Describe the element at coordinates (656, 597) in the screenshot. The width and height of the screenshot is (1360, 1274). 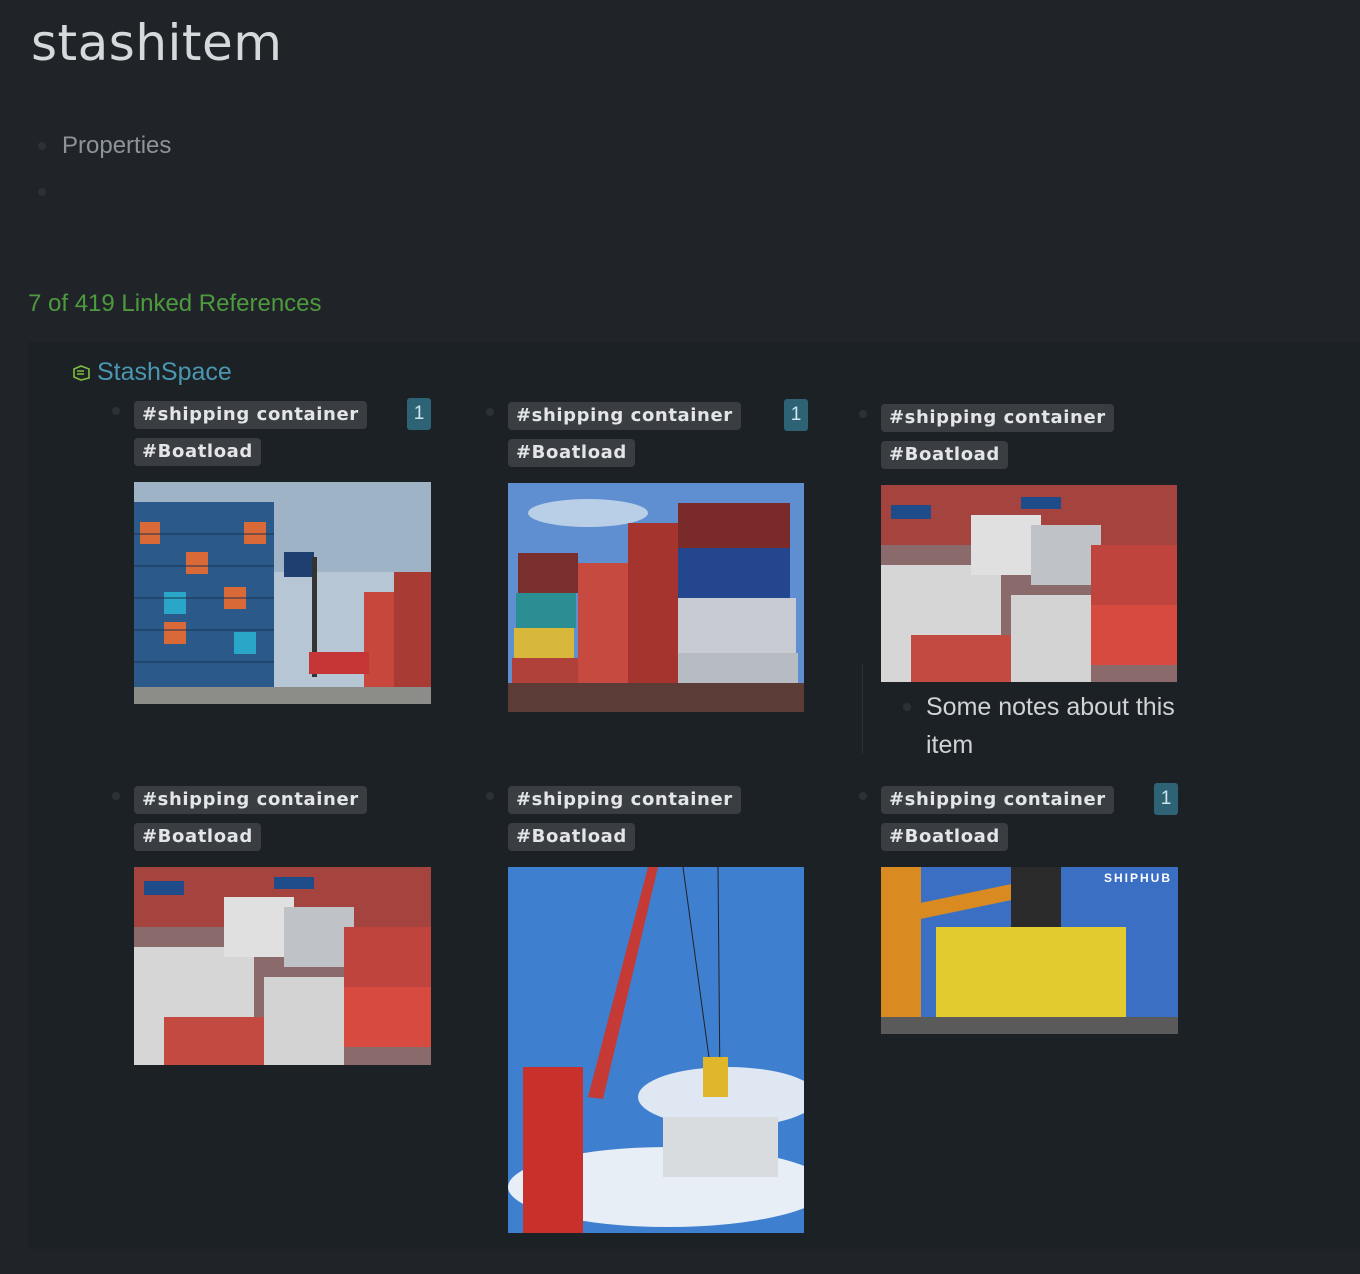
I see `container-tower-sky-image` at that location.